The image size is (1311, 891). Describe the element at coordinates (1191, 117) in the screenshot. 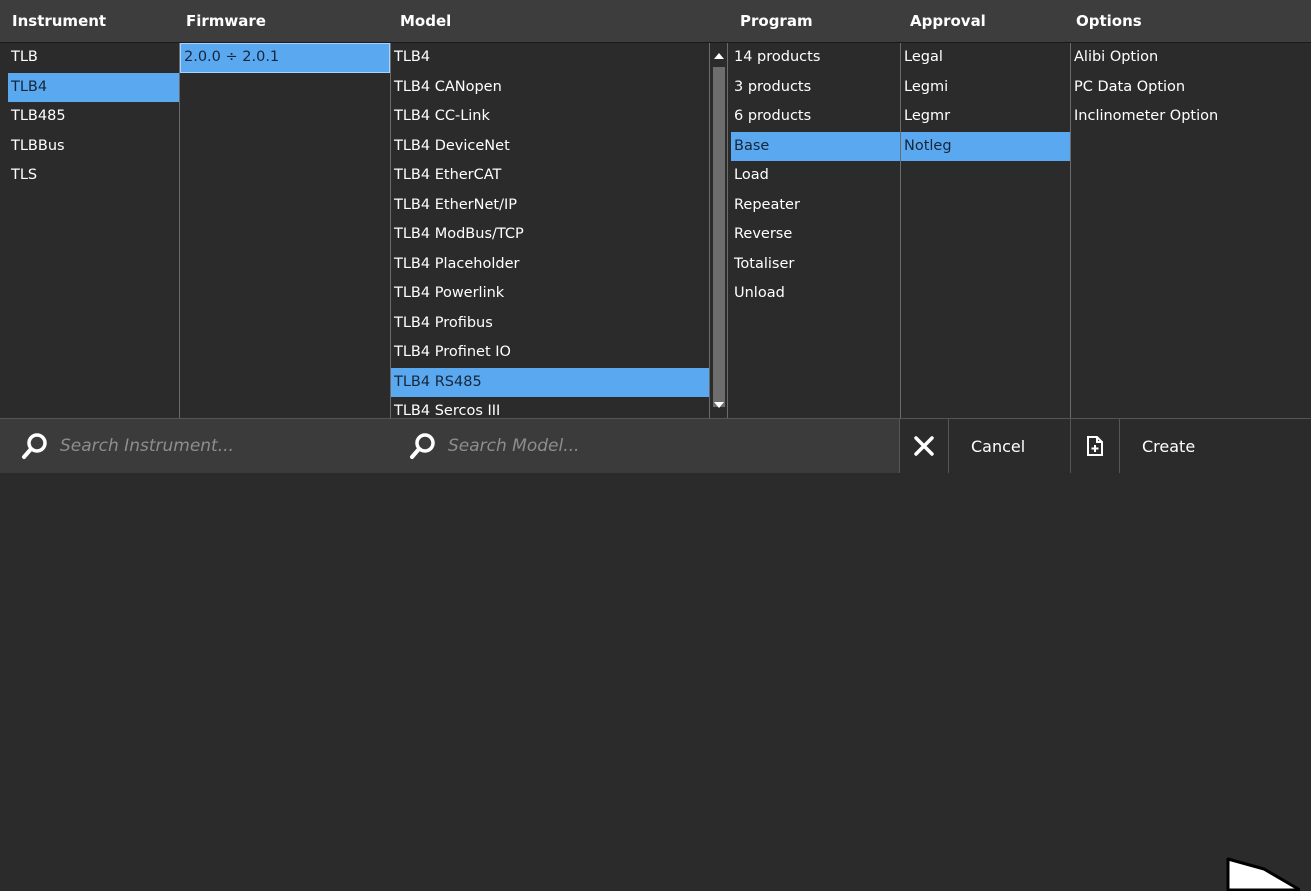

I see `options-list-item: Inclinometer Option` at that location.